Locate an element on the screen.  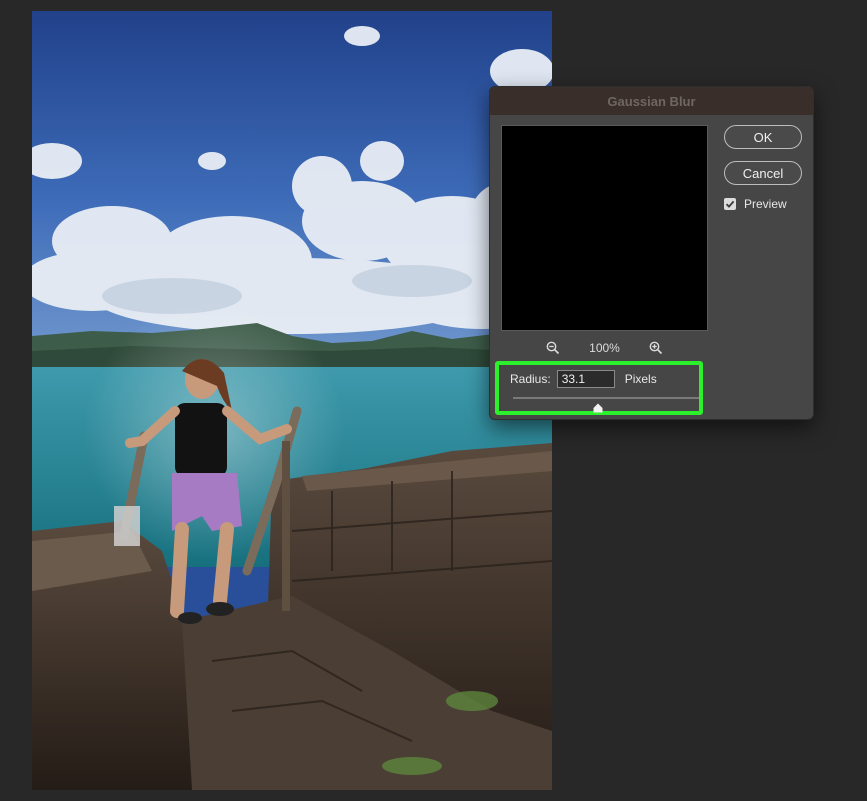
ok-button: OK is located at coordinates (763, 137).